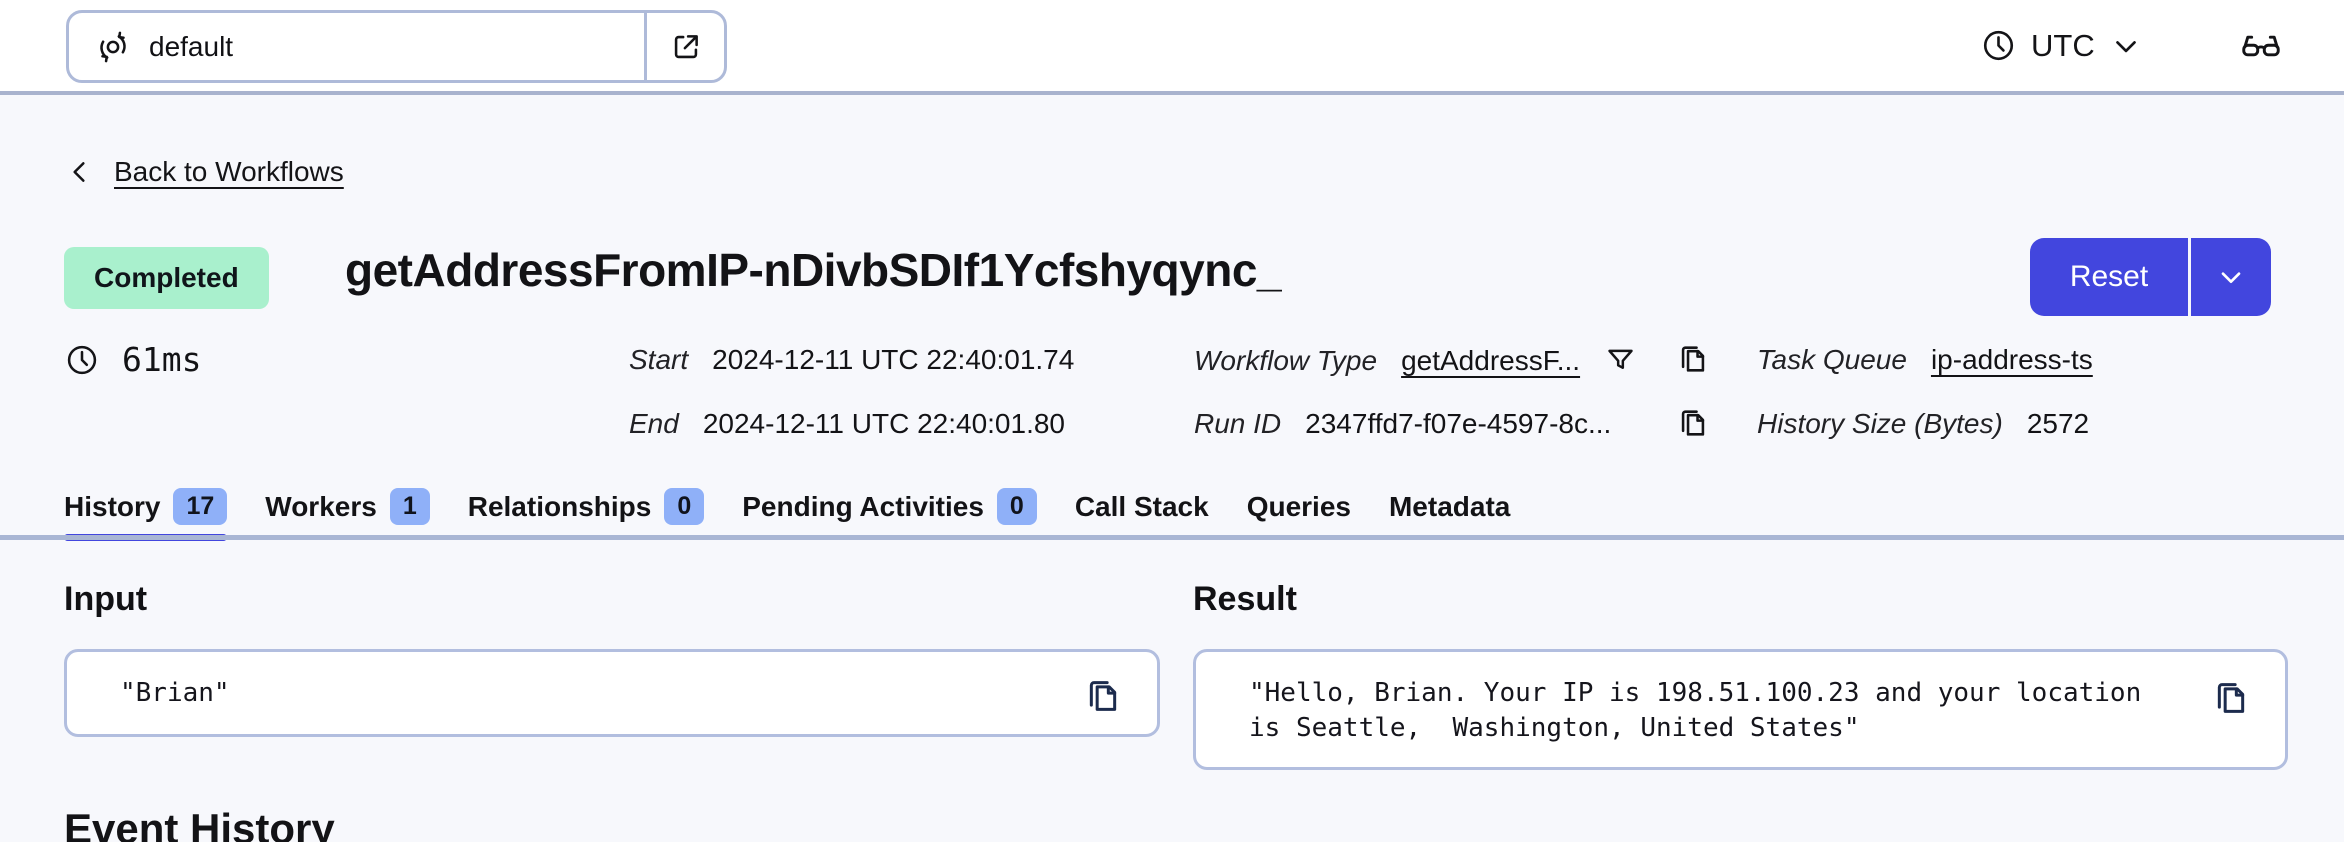  I want to click on timezone-label: UTC, so click(2063, 45).